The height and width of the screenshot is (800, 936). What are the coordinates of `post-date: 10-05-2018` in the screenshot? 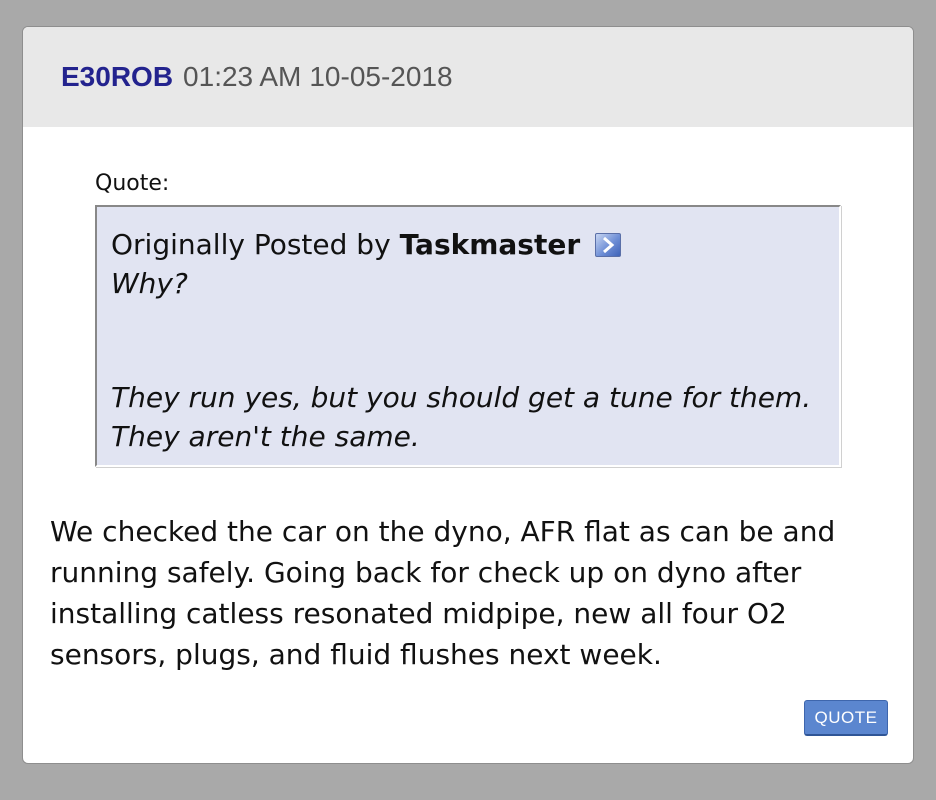 It's located at (381, 76).